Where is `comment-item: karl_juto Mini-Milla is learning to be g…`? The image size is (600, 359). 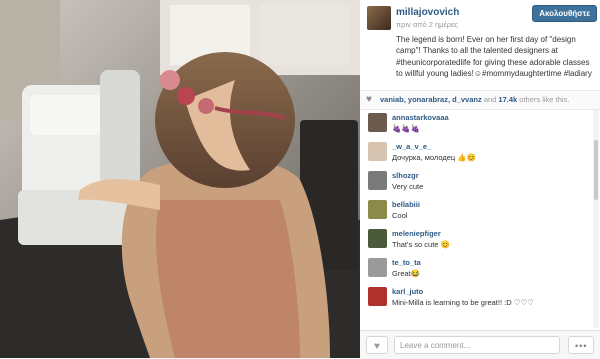
comment-item: karl_juto Mini-Milla is learning to be g… is located at coordinates (475, 298).